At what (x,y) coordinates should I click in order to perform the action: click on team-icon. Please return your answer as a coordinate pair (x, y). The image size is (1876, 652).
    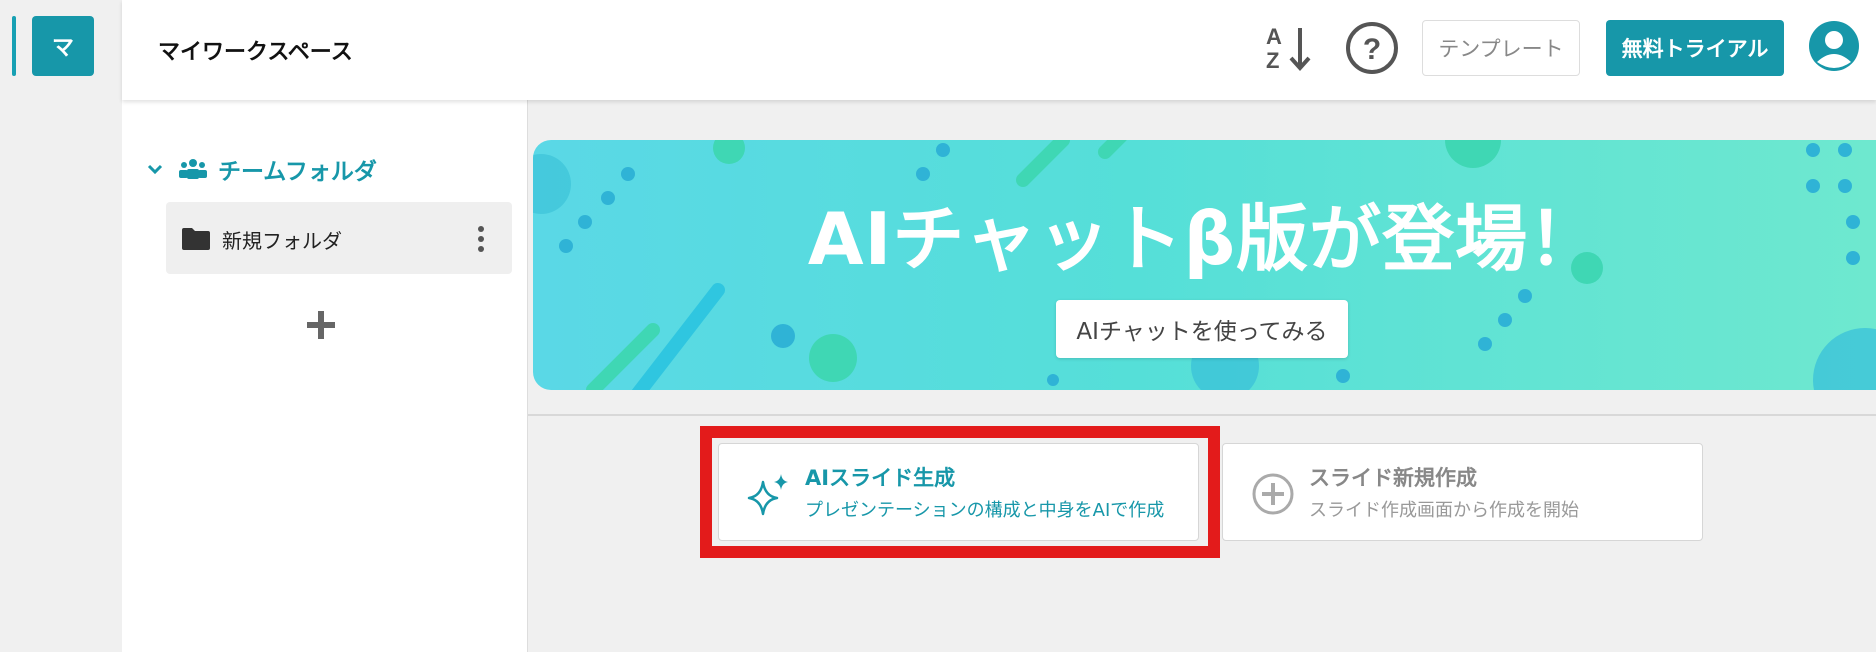
    Looking at the image, I should click on (193, 169).